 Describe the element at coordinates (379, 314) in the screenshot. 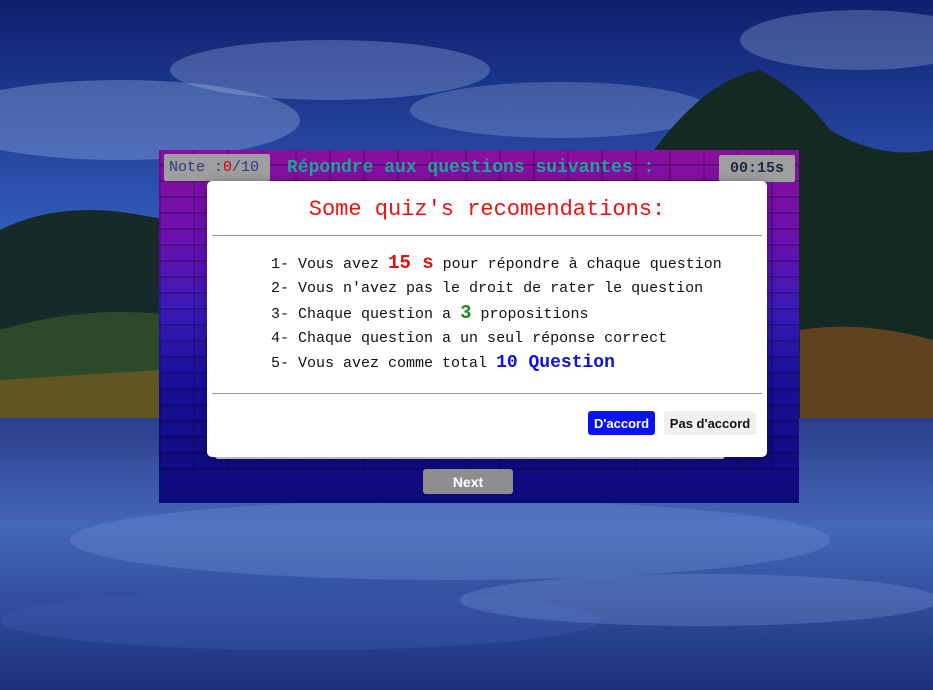

I see `rule-text: Chaque question a` at that location.